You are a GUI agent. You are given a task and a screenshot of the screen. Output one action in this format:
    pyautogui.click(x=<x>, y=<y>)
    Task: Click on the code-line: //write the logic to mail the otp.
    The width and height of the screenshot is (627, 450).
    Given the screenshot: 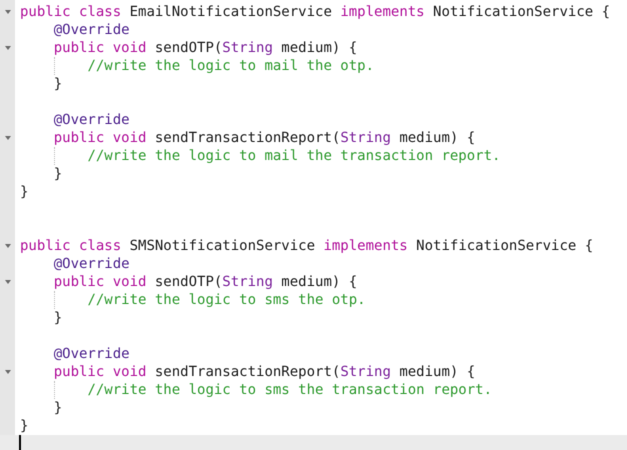 What is the action you would take?
    pyautogui.click(x=230, y=66)
    